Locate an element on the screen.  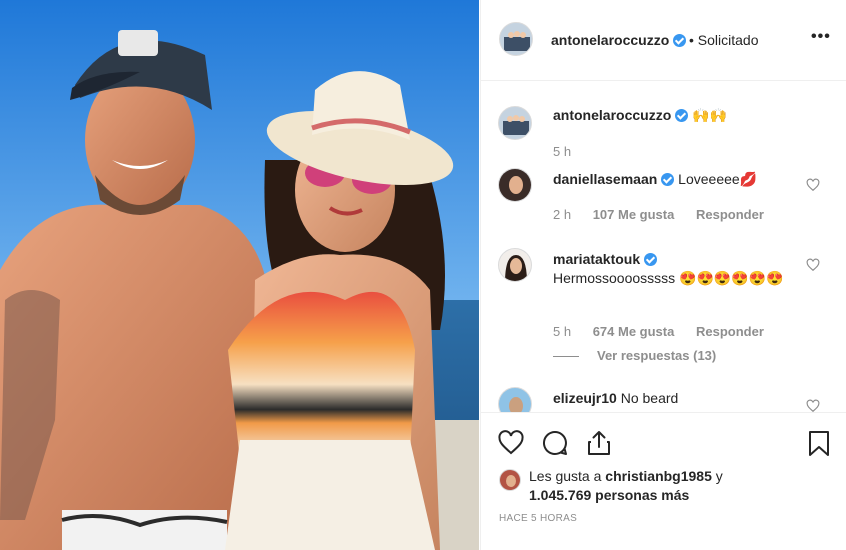
comment-username: daniellasemaan is located at coordinates (605, 179).